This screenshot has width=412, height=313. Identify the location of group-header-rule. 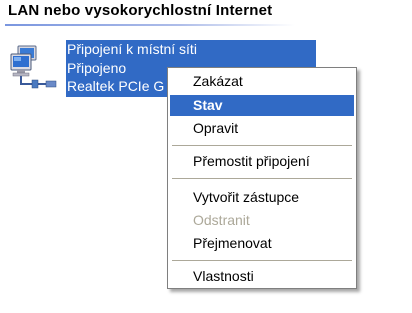
(150, 25).